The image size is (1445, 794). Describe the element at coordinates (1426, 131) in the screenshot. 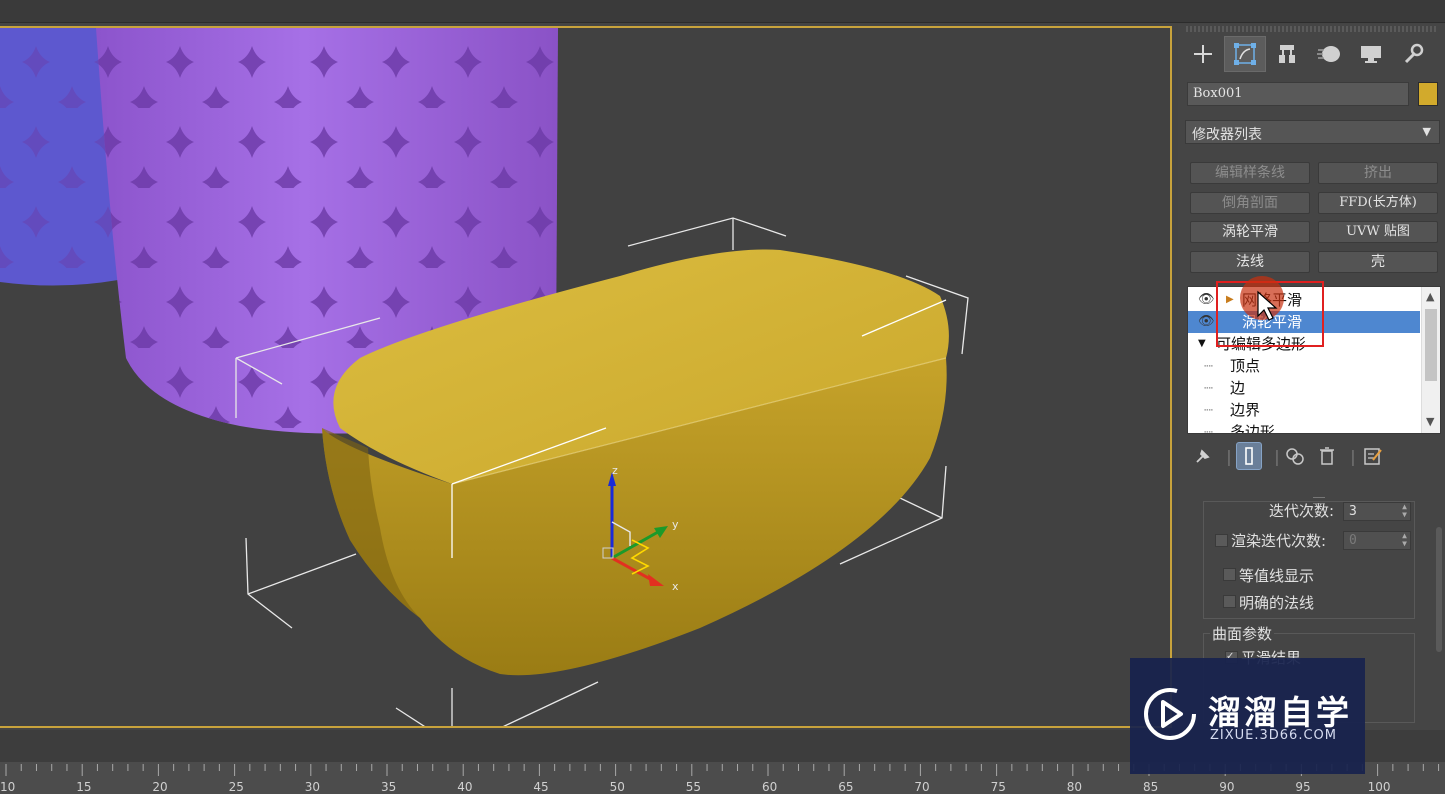

I see `chevron-down-icon: ▼` at that location.